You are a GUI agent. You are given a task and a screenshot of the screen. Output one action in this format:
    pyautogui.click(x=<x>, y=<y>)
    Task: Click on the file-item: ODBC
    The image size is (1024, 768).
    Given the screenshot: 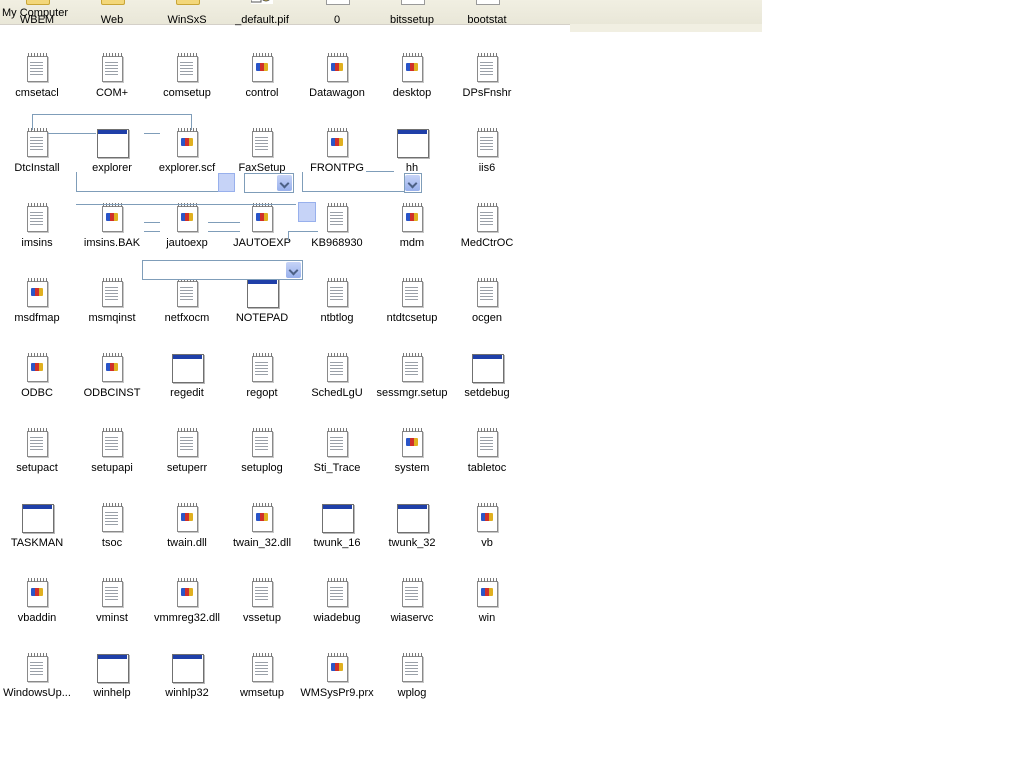 What is the action you would take?
    pyautogui.click(x=37, y=380)
    